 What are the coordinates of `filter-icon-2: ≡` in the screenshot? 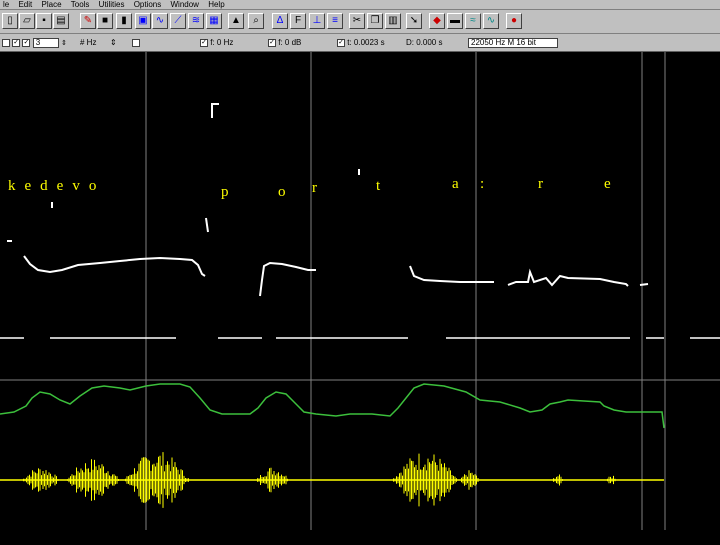 It's located at (335, 21).